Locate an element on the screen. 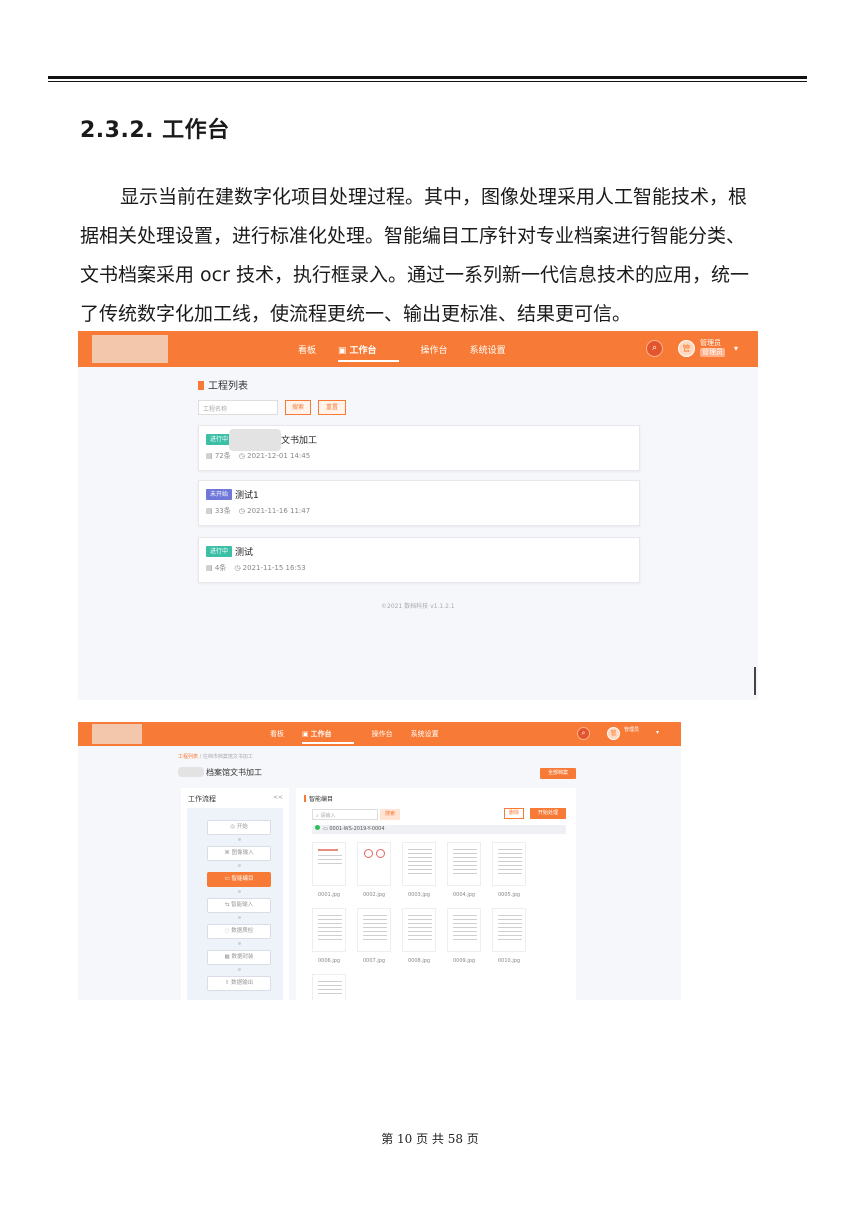  paragraph-line: 显示当前在建数字化项目处理过程。其中，图像处理采用人工智能技术，根 is located at coordinates (434, 197).